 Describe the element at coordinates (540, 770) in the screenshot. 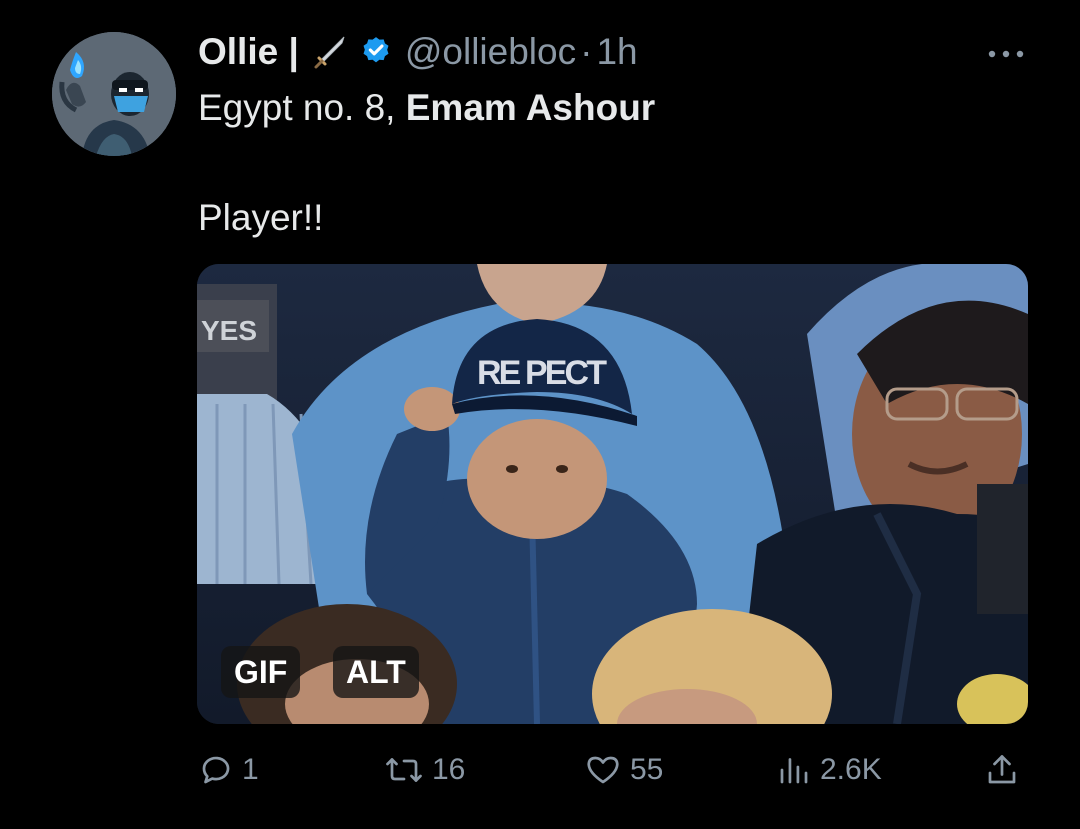

I see `action-bar: 1 16 55 2.6K` at that location.